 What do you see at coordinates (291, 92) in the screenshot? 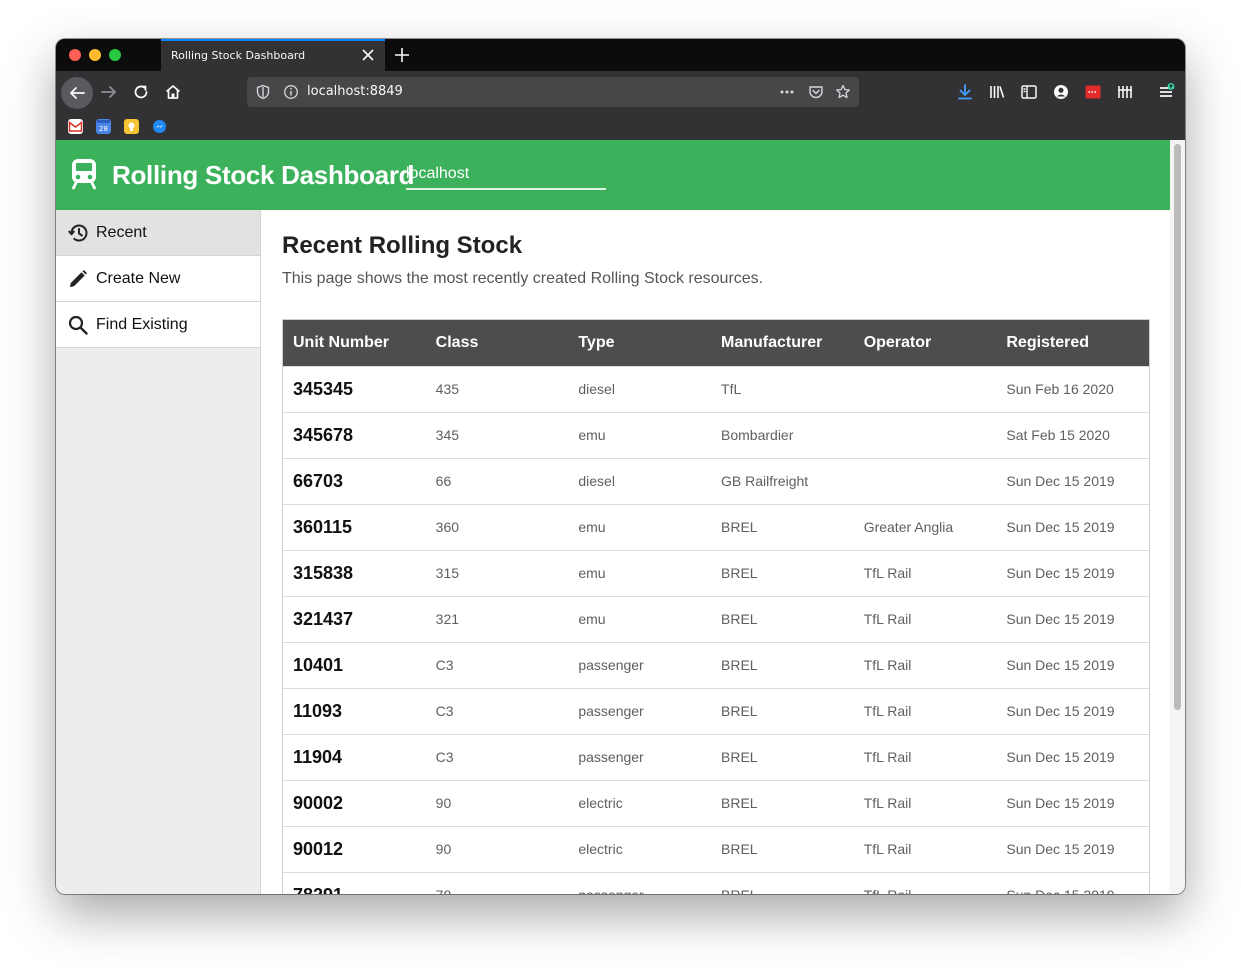
I see `info-icon` at bounding box center [291, 92].